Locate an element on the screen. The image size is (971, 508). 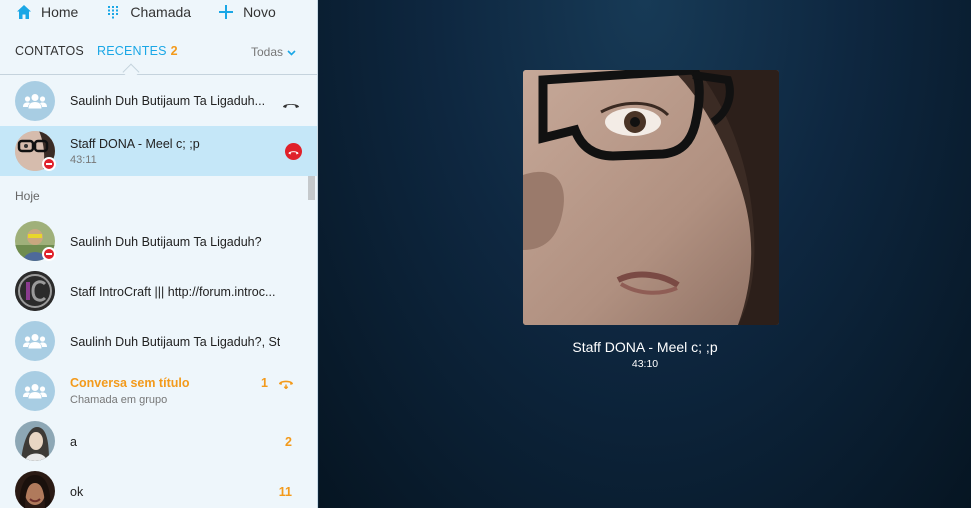
phone-icon is located at coordinates (291, 105).